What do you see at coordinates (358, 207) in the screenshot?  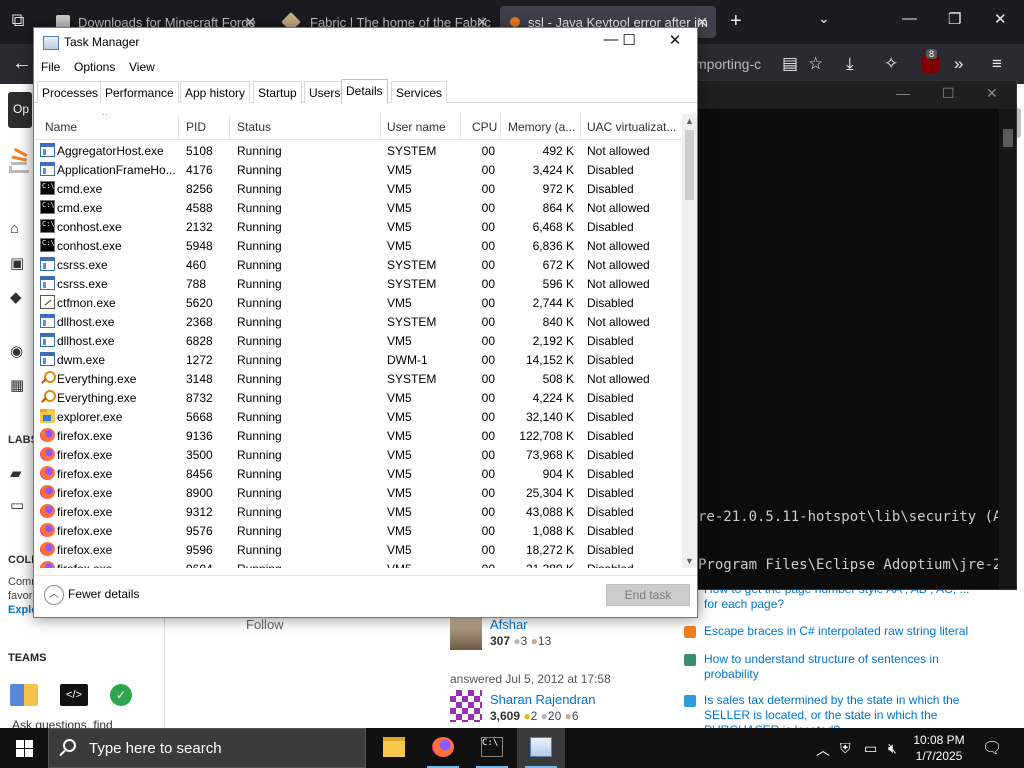 I see `table-row: cmd.exe 4588 Running VM5 00 864 K Not allowed` at bounding box center [358, 207].